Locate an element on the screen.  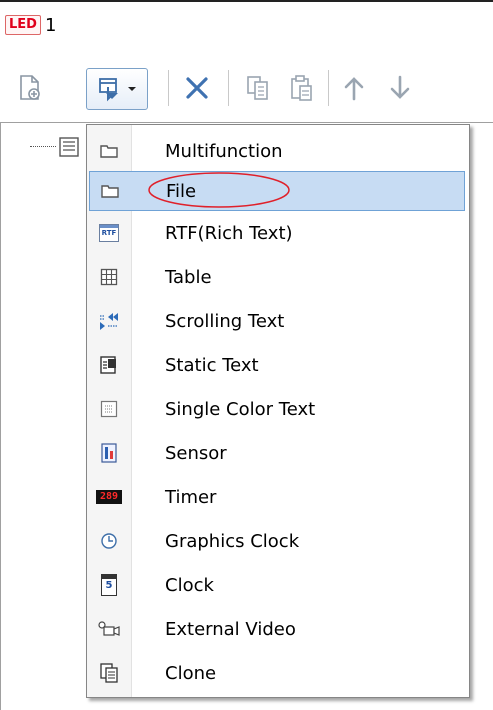
menu-item-label: Table is located at coordinates (188, 277).